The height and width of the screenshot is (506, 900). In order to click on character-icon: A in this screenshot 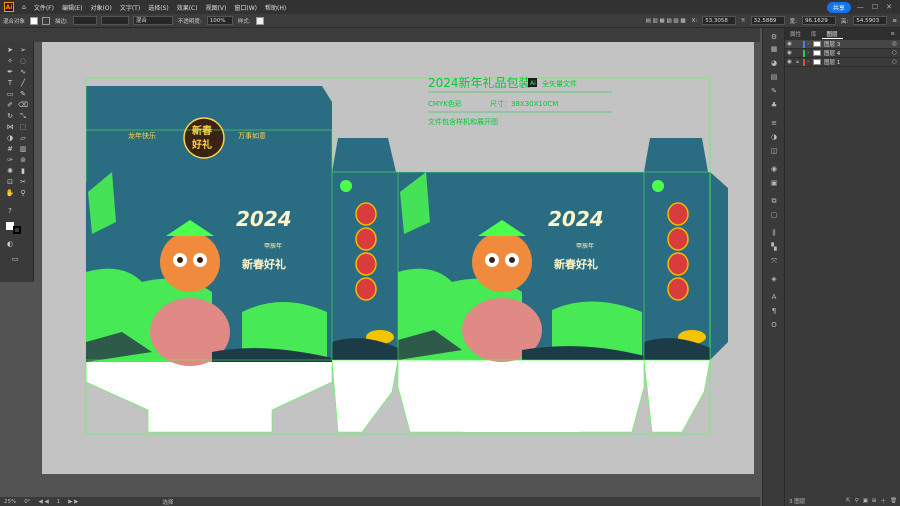, I will do `click(774, 297)`.